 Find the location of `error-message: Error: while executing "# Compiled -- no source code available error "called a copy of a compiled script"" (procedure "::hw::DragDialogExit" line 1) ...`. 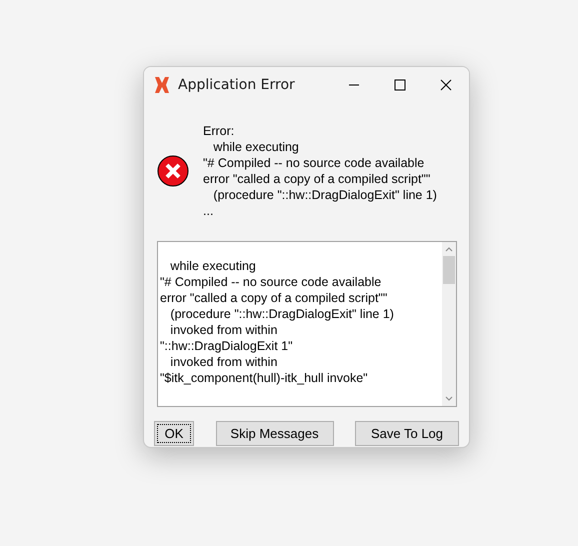

error-message: Error: while executing "# Compiled -- no source code available error "called a copy of a compiled script"" (procedure "::hw::DragDialogExit" line 1) ... is located at coordinates (320, 171).